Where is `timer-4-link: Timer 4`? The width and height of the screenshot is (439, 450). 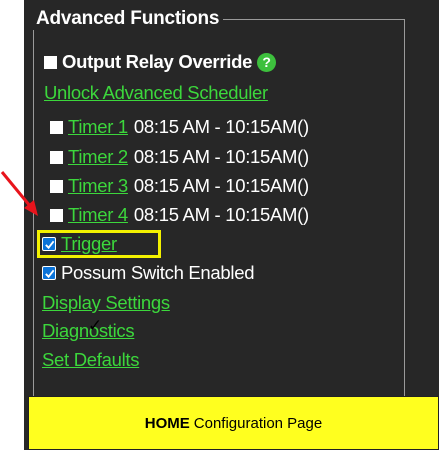 timer-4-link: Timer 4 is located at coordinates (98, 215).